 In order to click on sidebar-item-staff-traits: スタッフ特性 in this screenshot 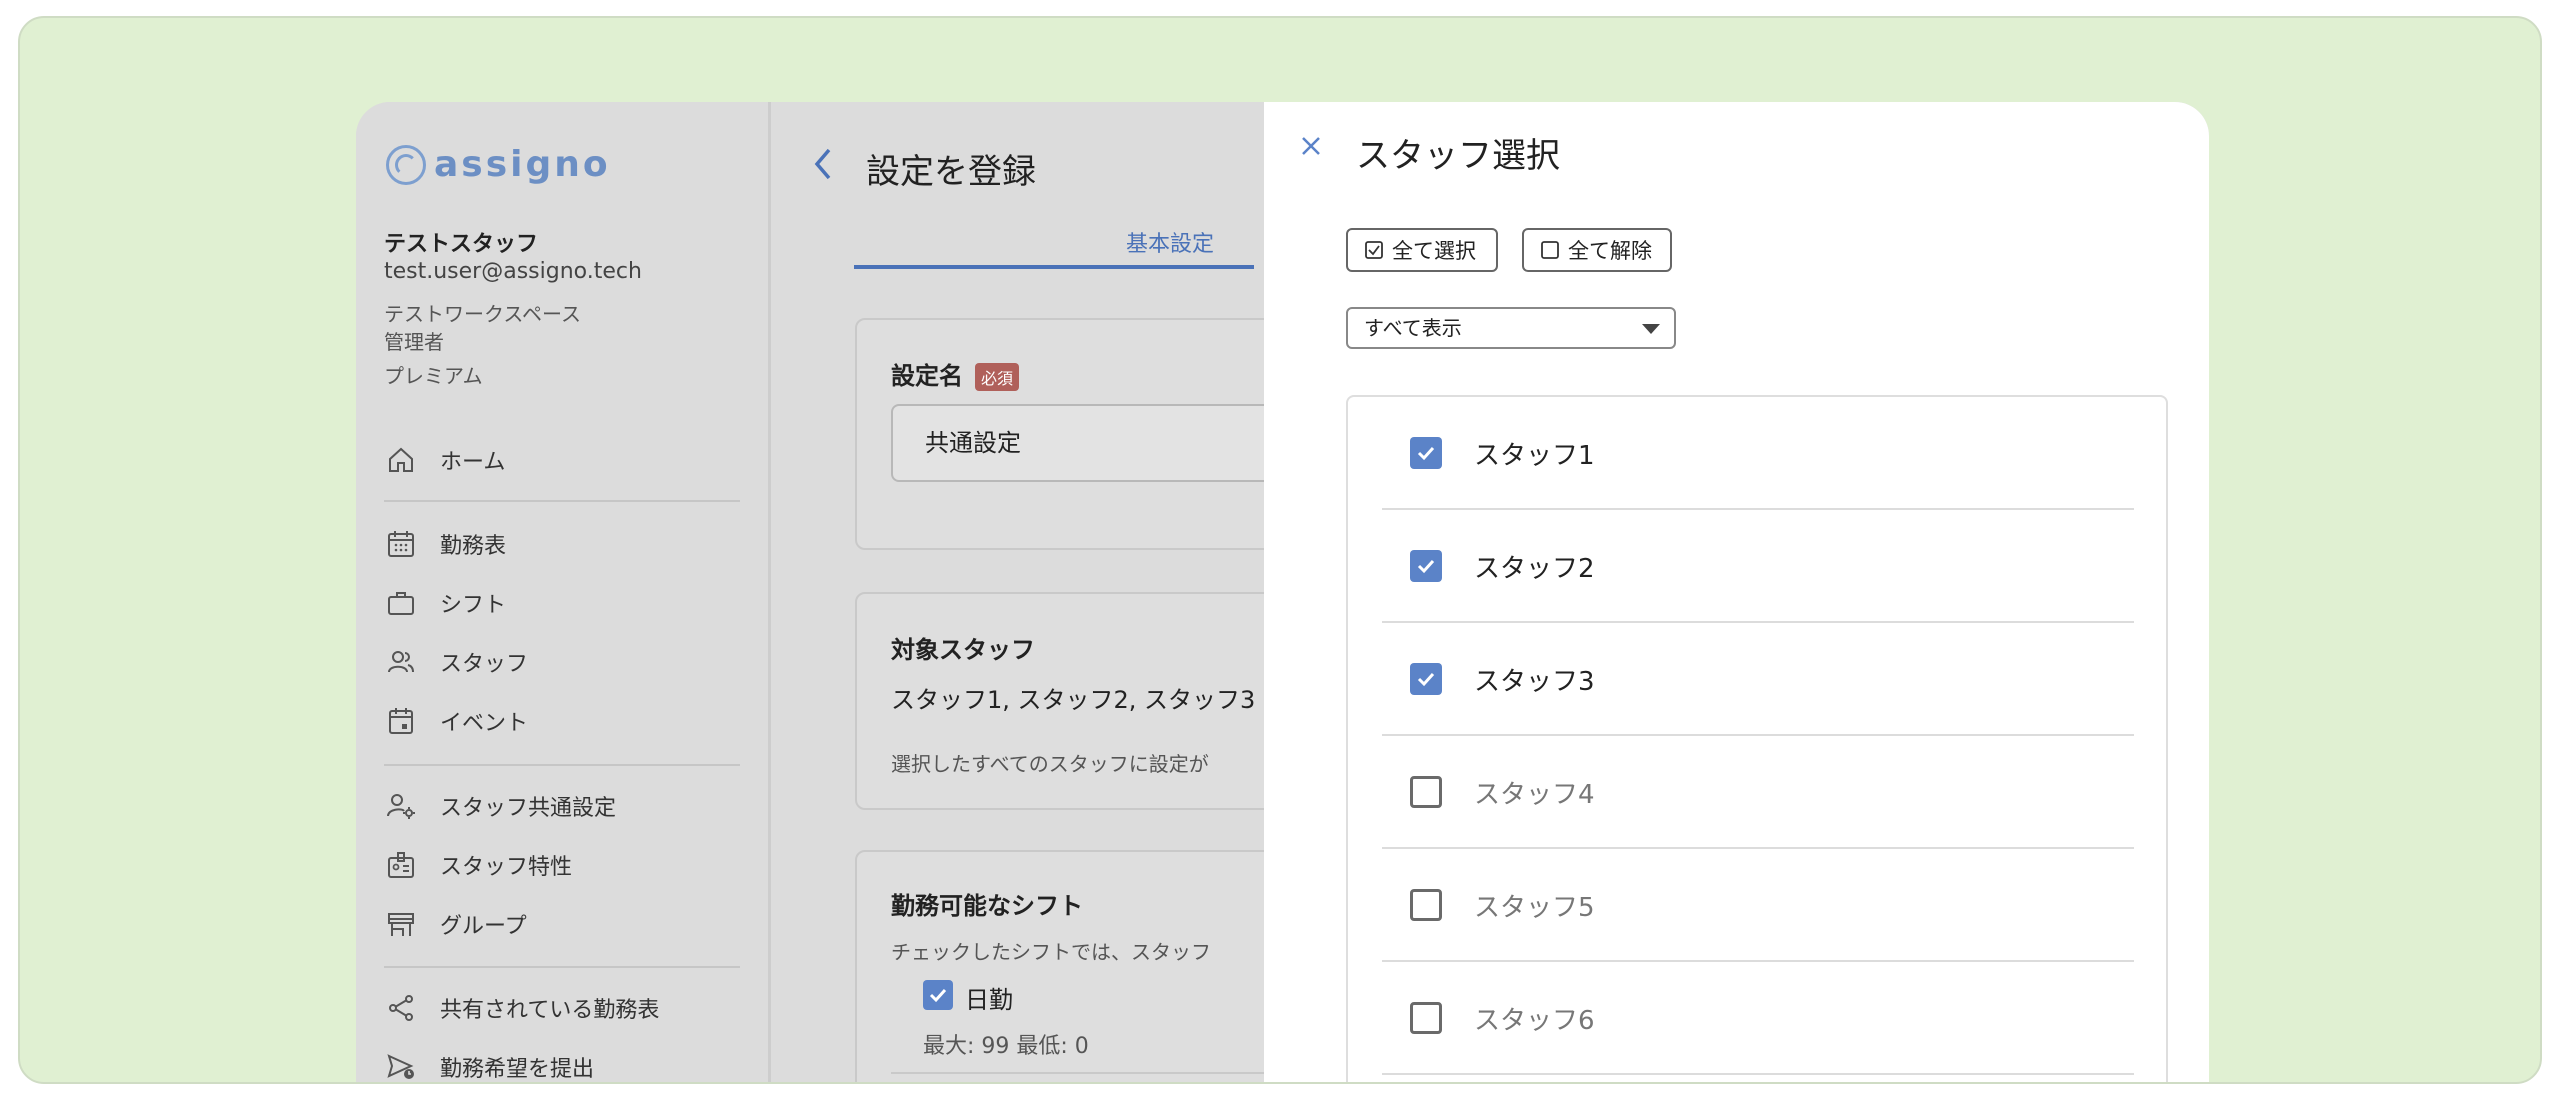, I will do `click(478, 865)`.